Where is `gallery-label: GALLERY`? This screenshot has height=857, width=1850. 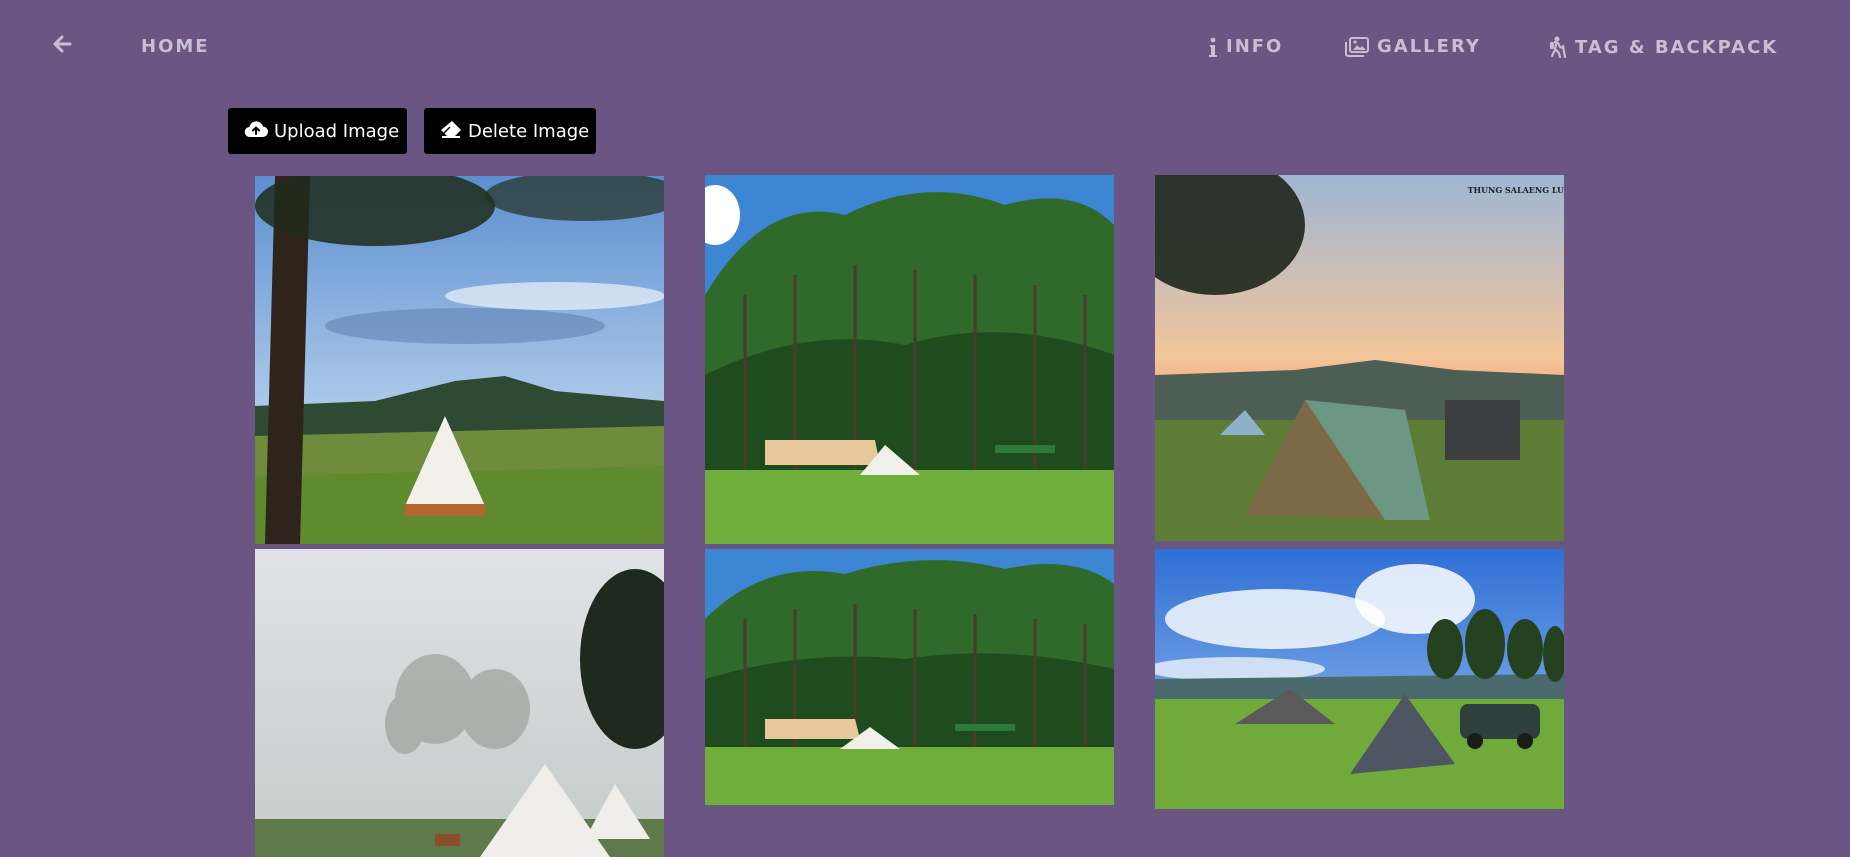 gallery-label: GALLERY is located at coordinates (1429, 46).